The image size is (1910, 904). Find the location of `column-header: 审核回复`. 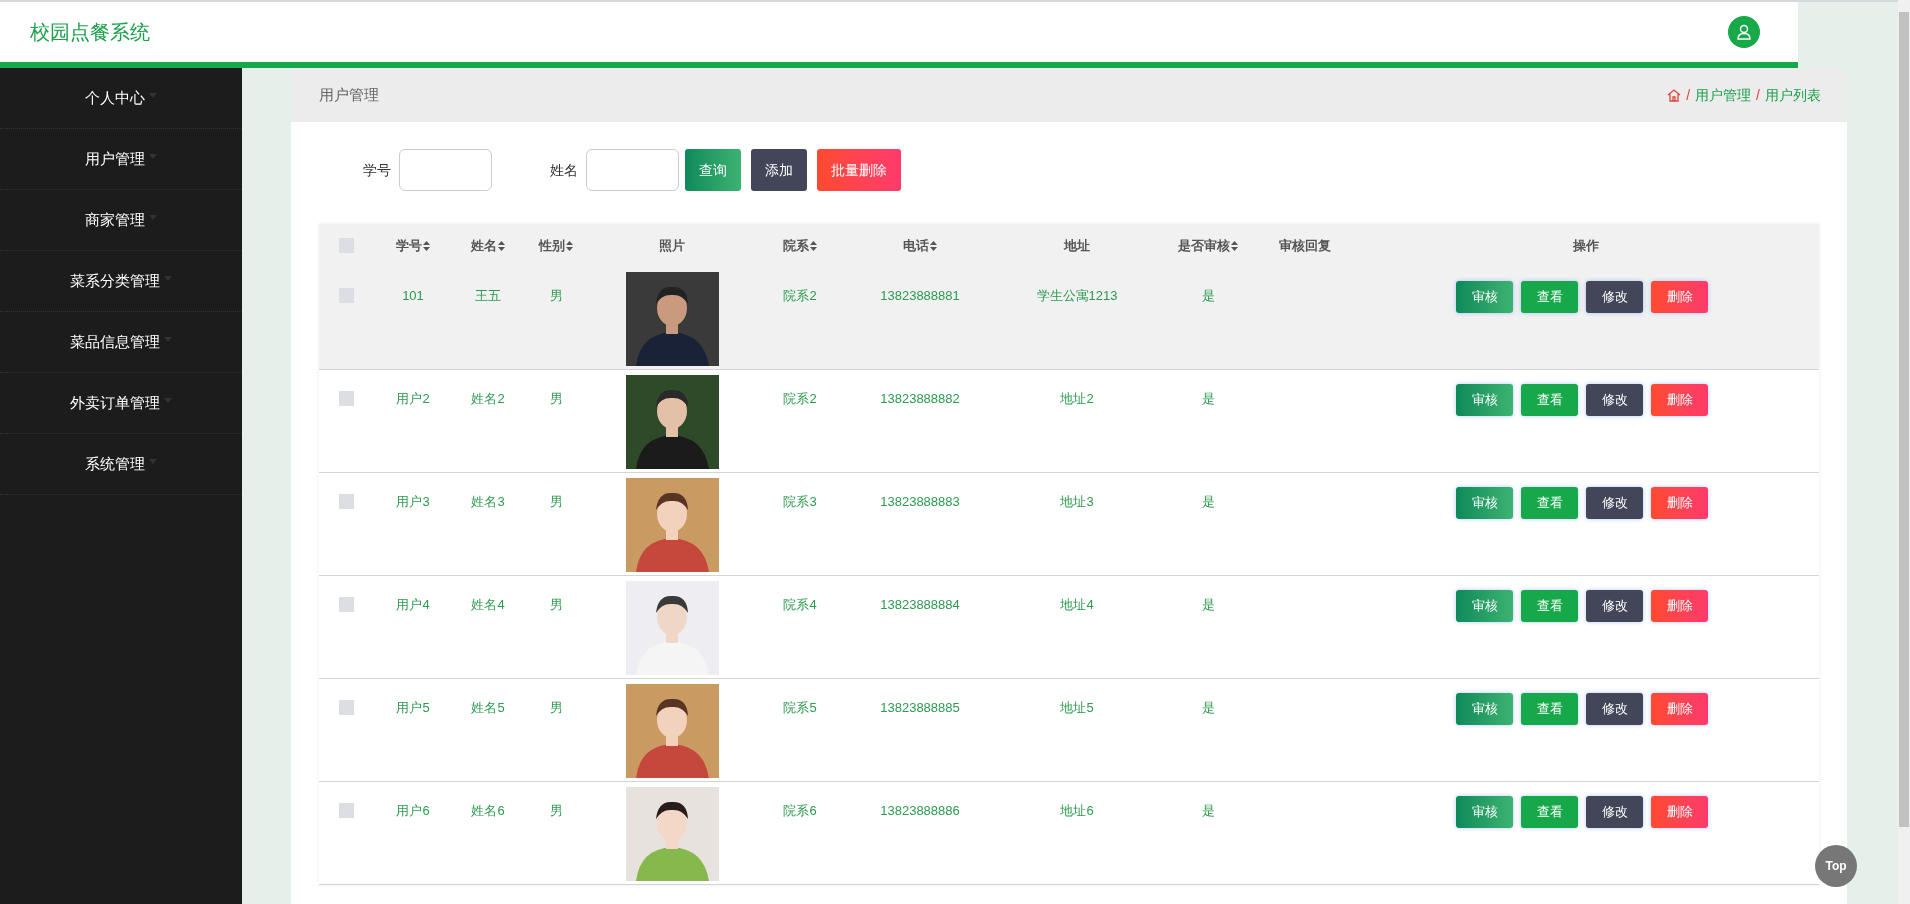

column-header: 审核回复 is located at coordinates (1305, 245).